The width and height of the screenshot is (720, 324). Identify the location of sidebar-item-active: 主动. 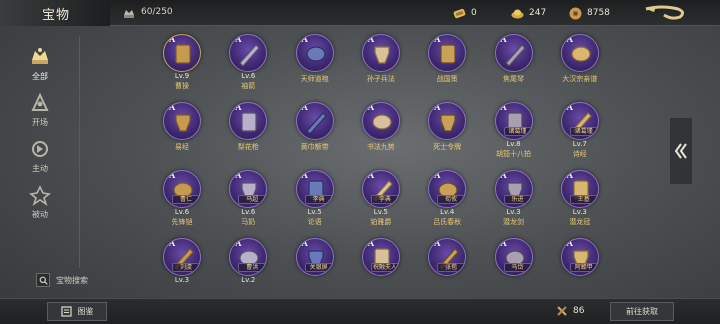
(40, 160).